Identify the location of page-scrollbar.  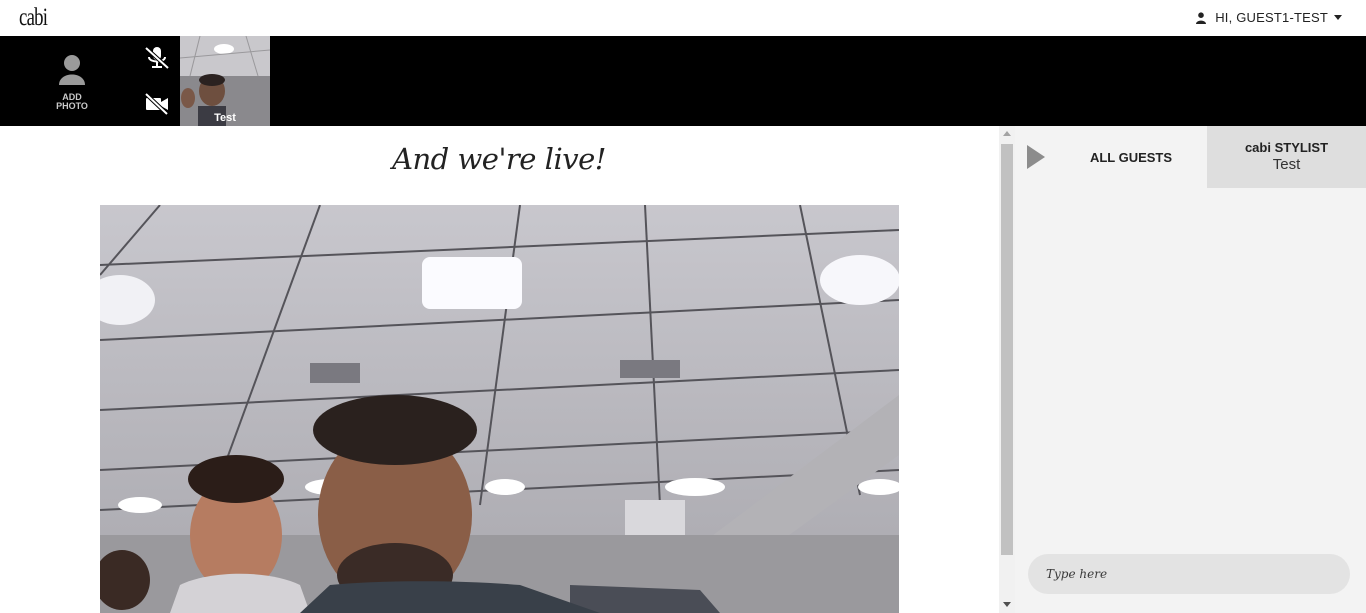
(1007, 369).